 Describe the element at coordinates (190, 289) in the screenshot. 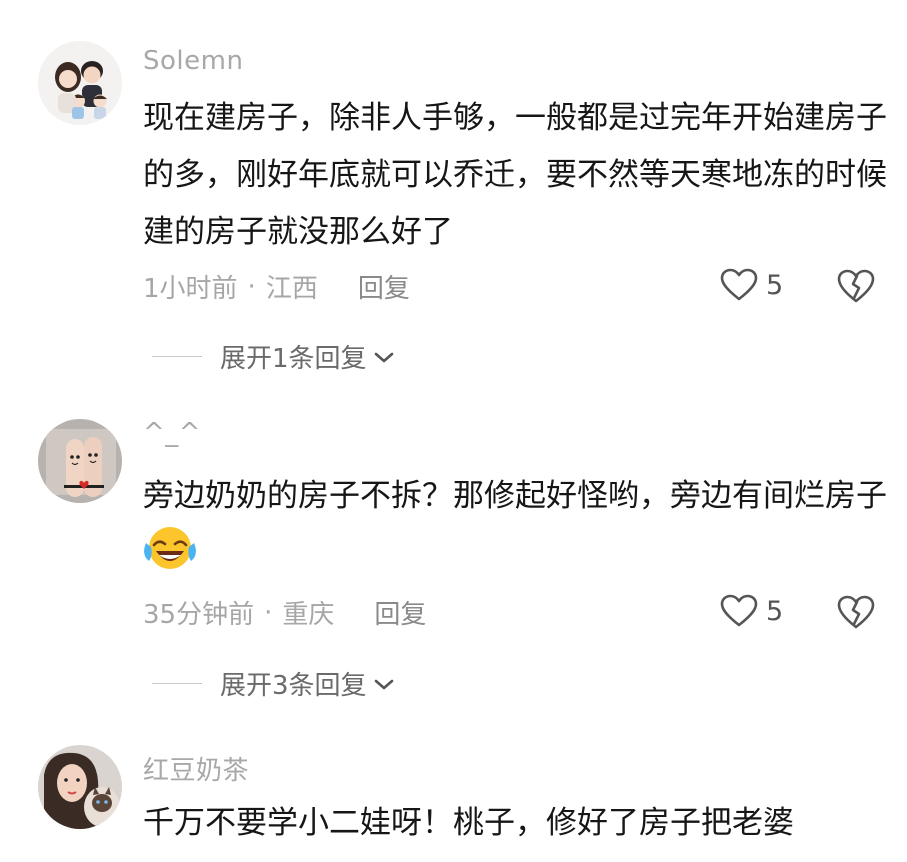

I see `comment-time: 1小时前` at that location.